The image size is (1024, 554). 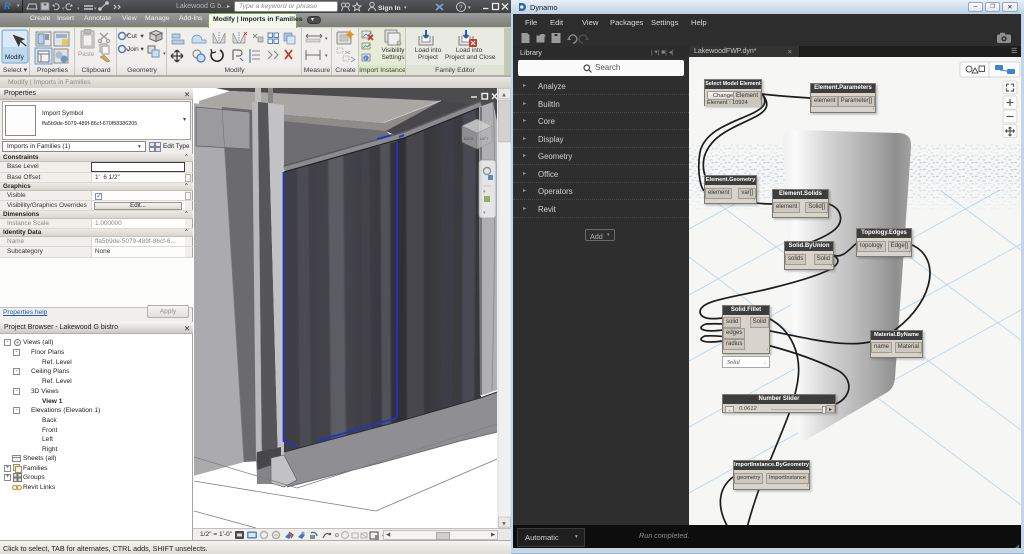 What do you see at coordinates (365, 58) in the screenshot?
I see `svg-text: i` at bounding box center [365, 58].